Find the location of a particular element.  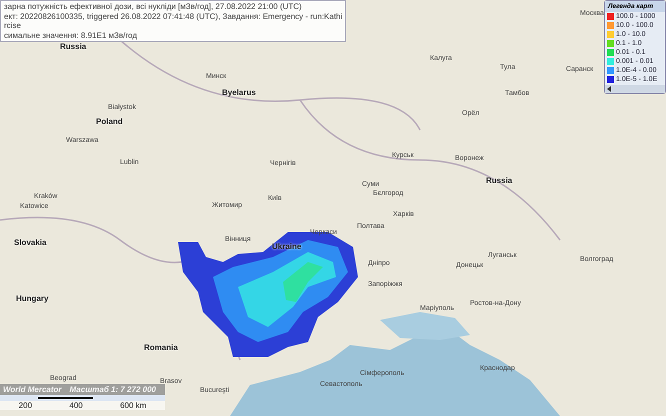

scale-tick-label: 200 is located at coordinates (25, 405).